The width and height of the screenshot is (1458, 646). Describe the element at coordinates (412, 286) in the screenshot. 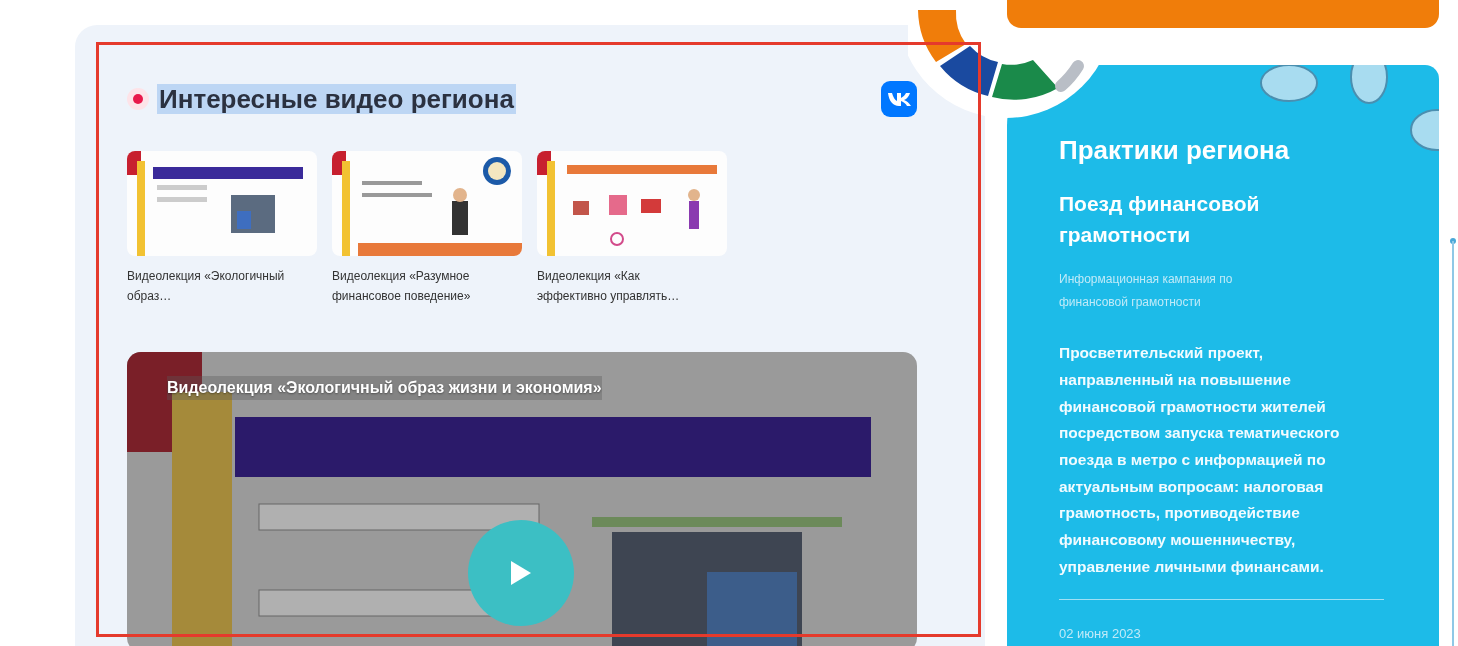

I see `video-caption: Видеолекция «Разумное финансовое поведение»` at that location.